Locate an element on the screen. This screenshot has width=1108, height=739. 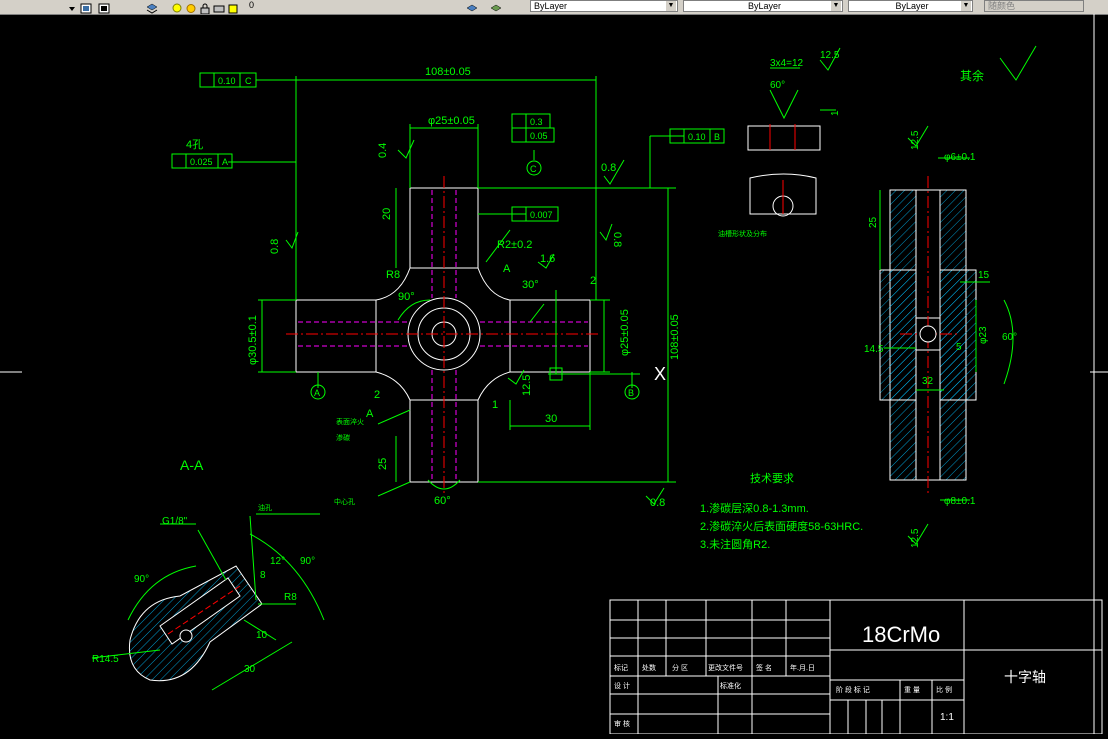
dim-1b: 1 is located at coordinates (835, 113).